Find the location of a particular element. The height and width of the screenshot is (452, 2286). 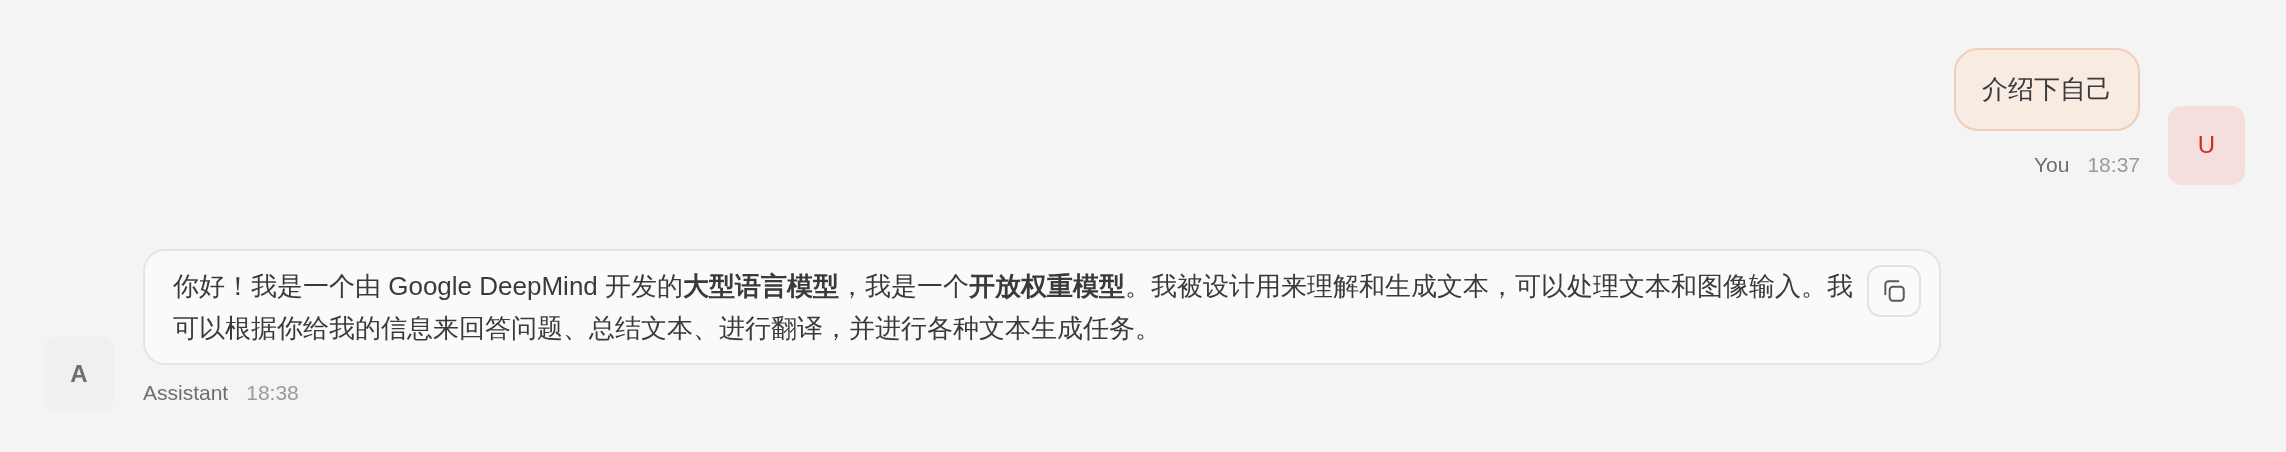

message-time: 18:38 is located at coordinates (272, 392).